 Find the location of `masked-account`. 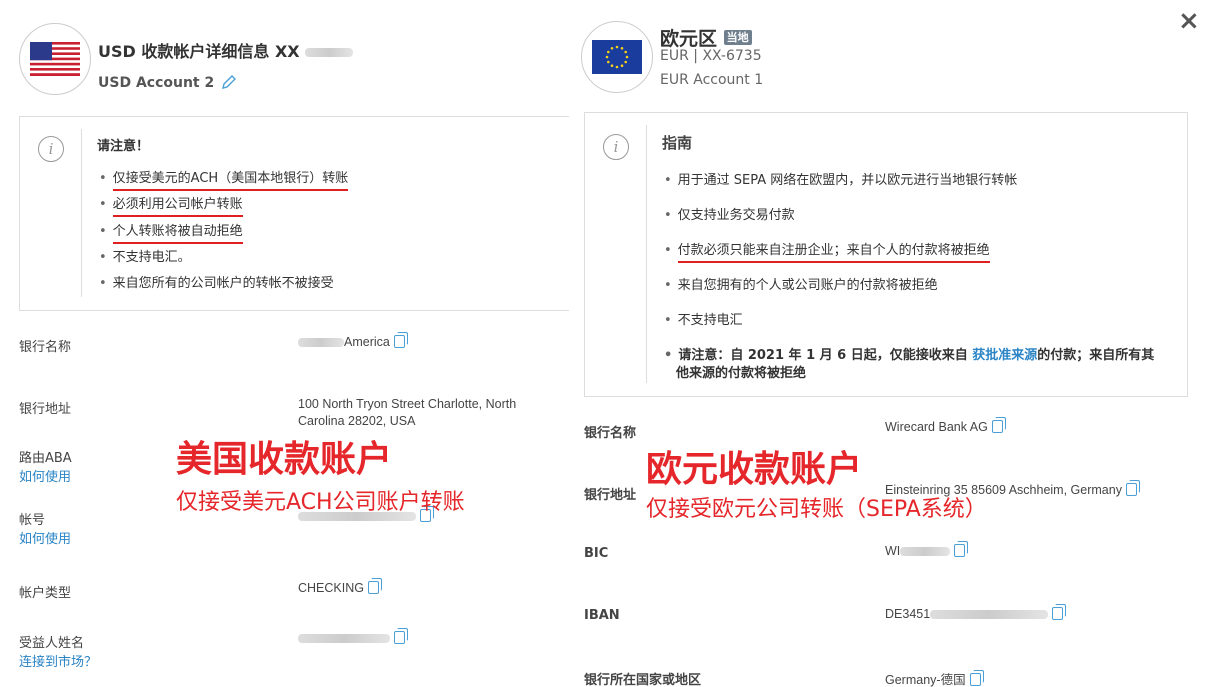

masked-account is located at coordinates (329, 52).